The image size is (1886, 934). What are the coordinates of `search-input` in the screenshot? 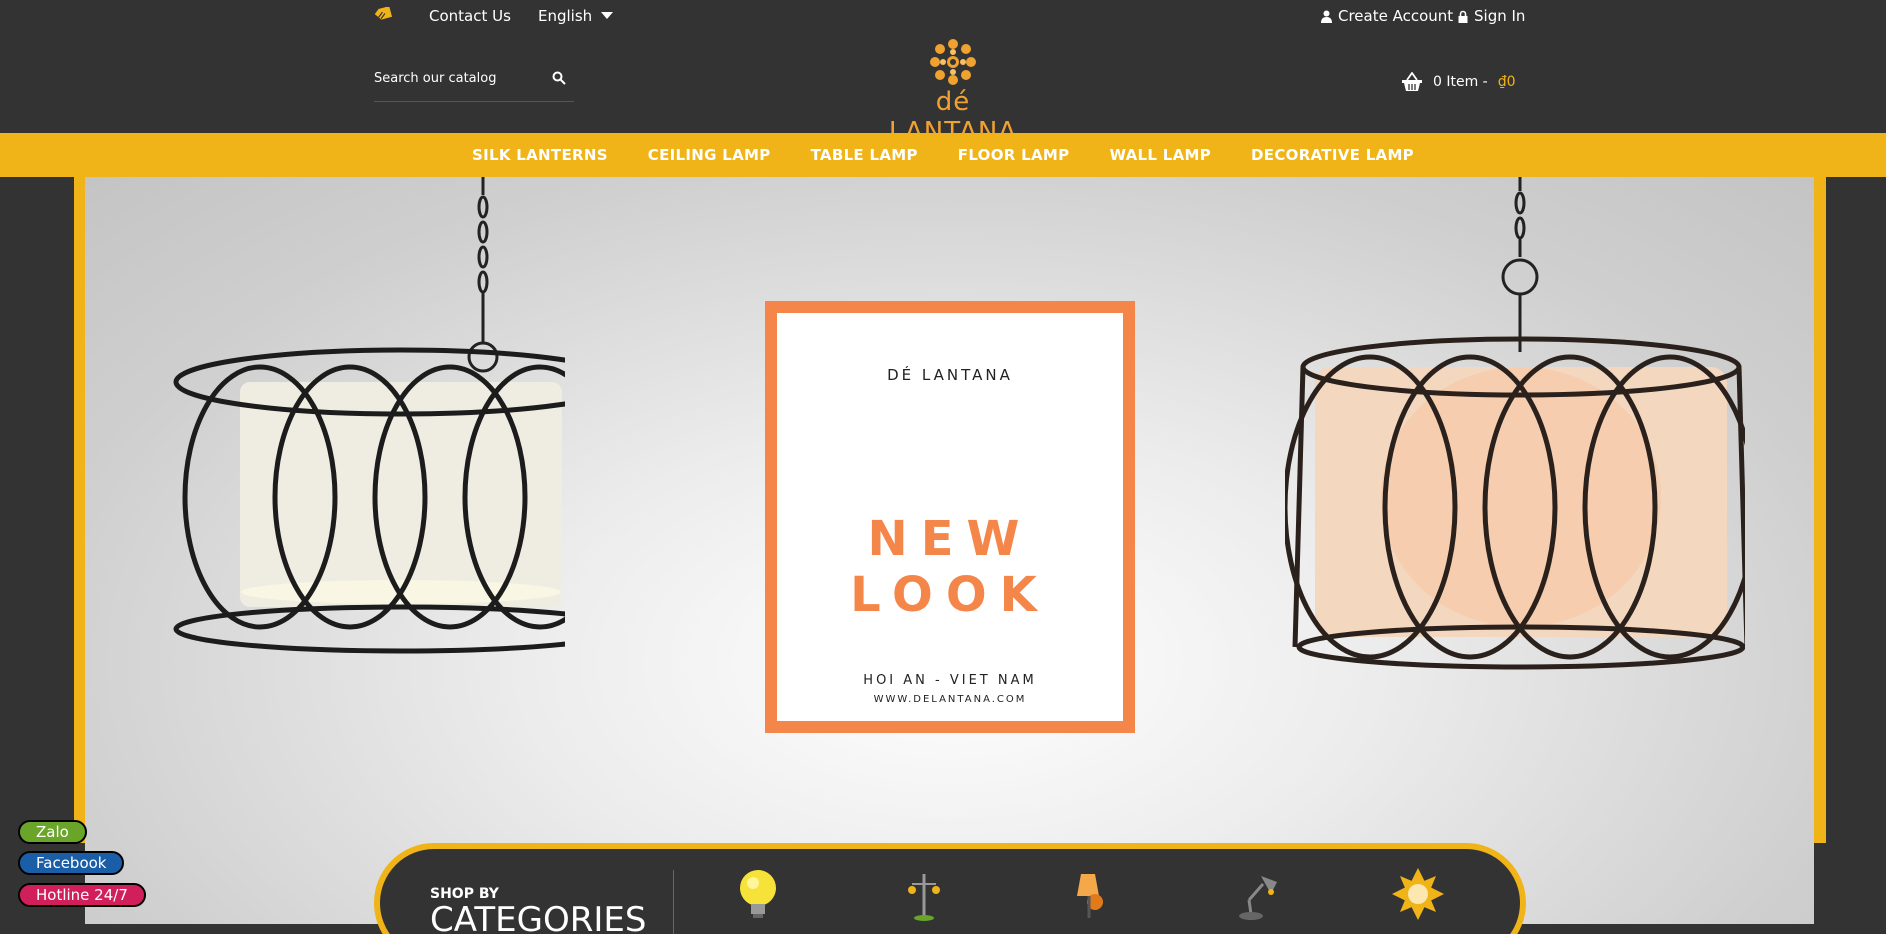 It's located at (459, 78).